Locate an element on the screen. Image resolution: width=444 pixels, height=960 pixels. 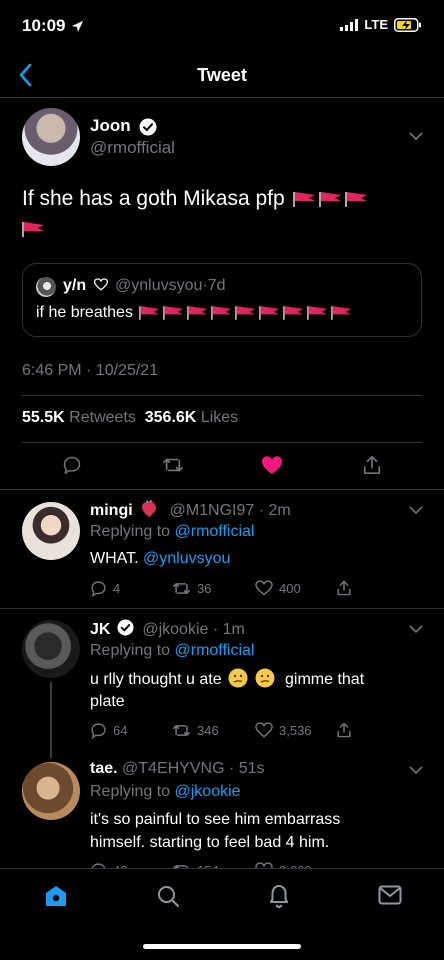
avatar-yn is located at coordinates (46, 287).